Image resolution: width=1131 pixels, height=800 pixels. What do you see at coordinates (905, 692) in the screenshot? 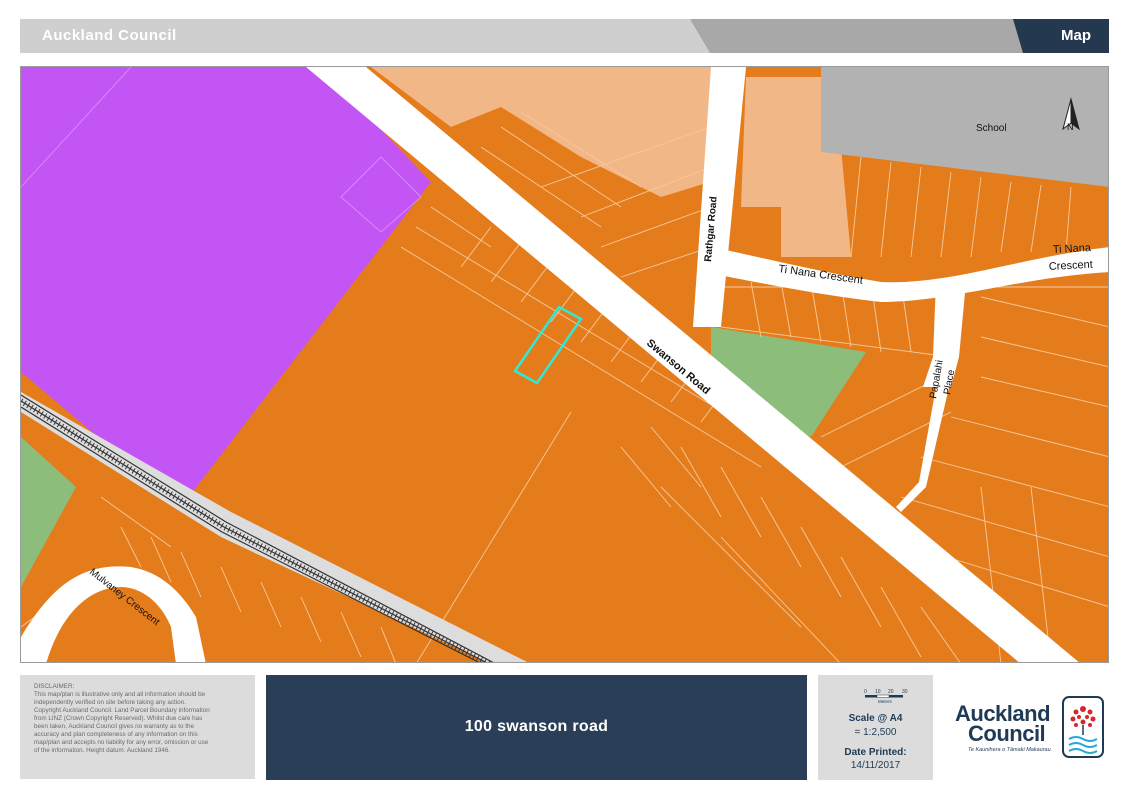
I see `scale-tick-30: 30` at bounding box center [905, 692].